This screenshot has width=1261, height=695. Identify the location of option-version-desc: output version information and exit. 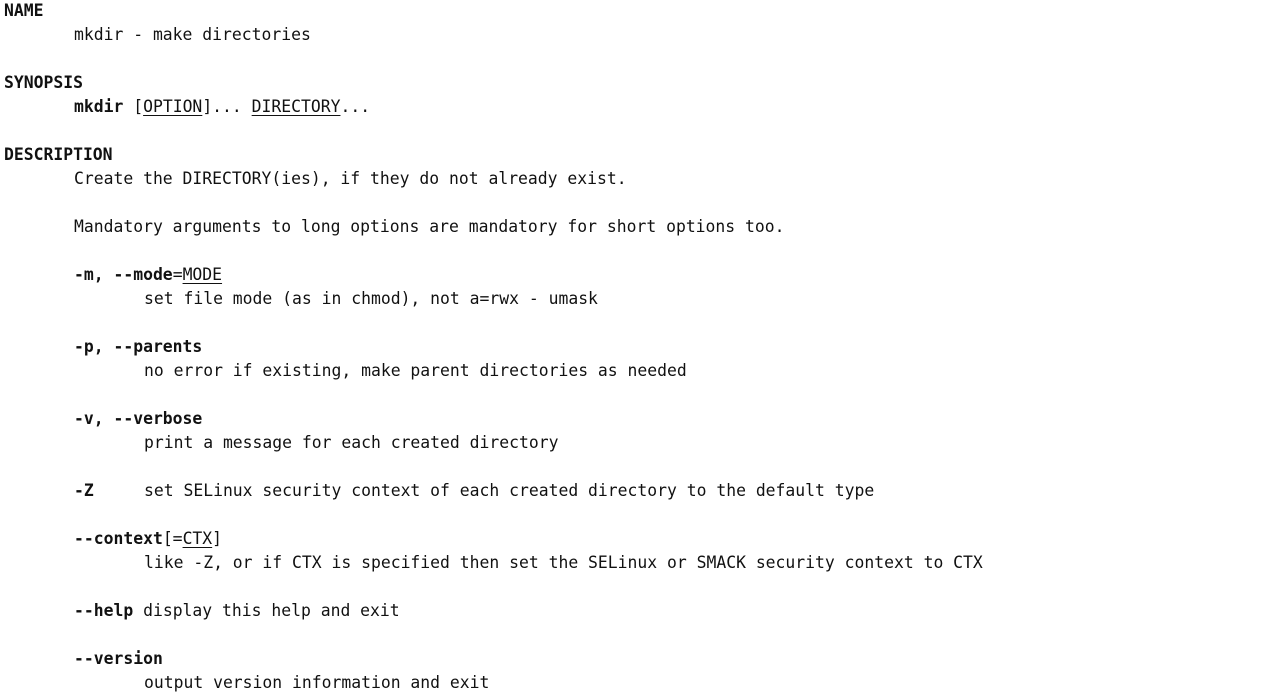
(317, 682).